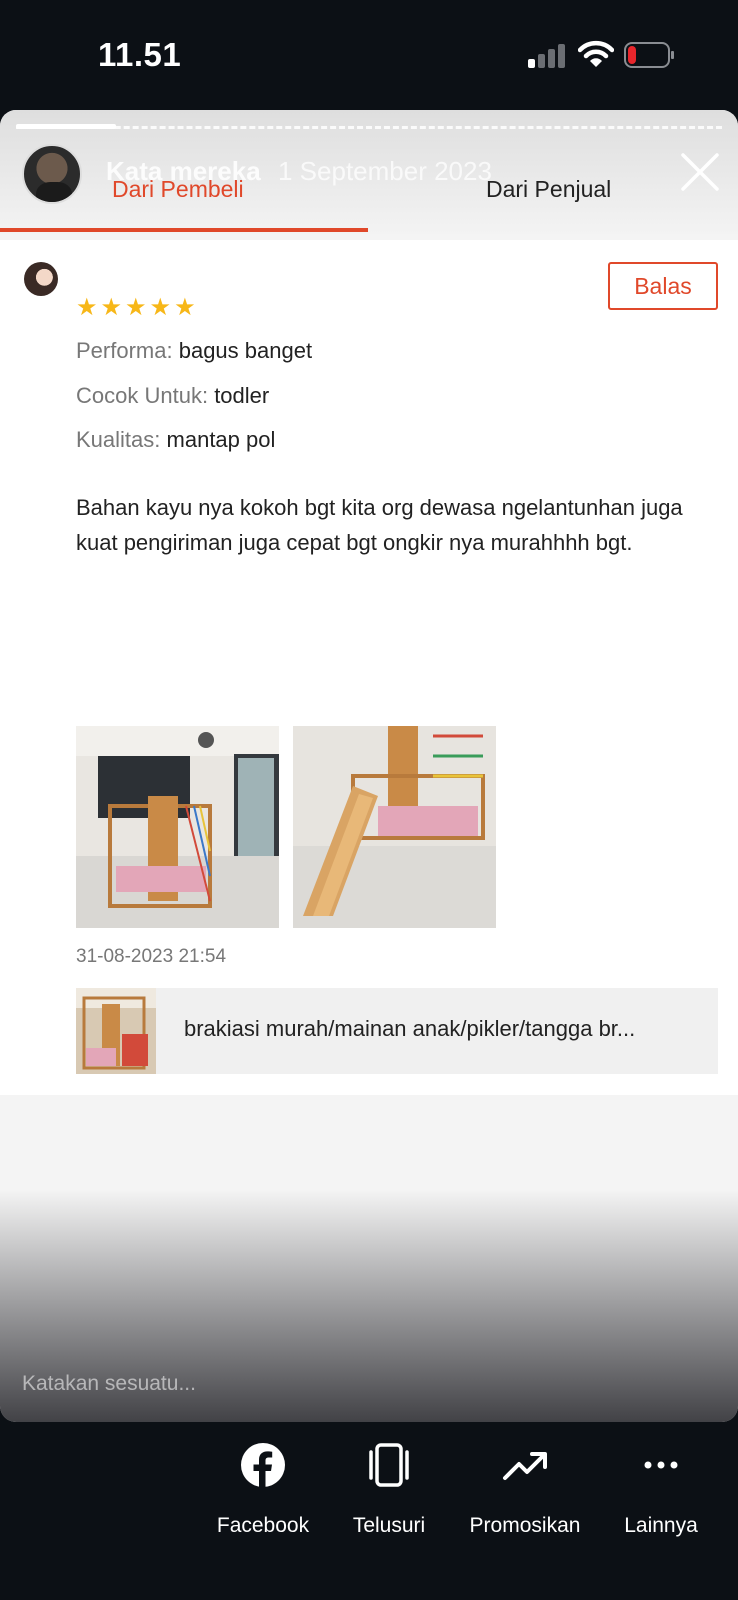 This screenshot has width=738, height=1600. What do you see at coordinates (183, 171) in the screenshot?
I see `story-username: Kata mereka` at bounding box center [183, 171].